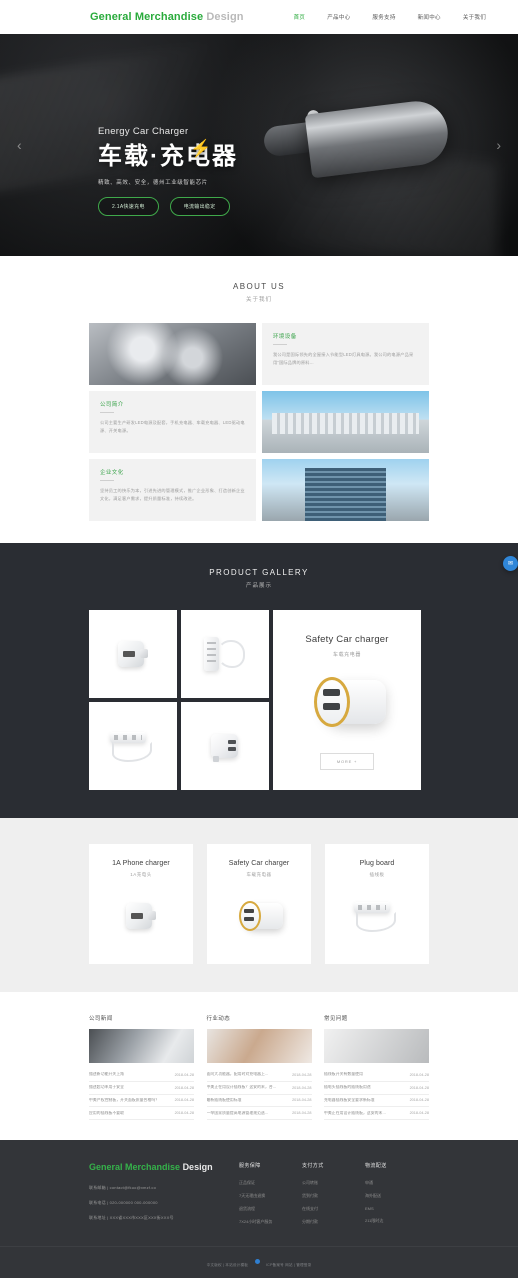 This screenshot has height=1278, width=518. Describe the element at coordinates (333, 1183) in the screenshot. I see `footer-link: 公司转账` at that location.